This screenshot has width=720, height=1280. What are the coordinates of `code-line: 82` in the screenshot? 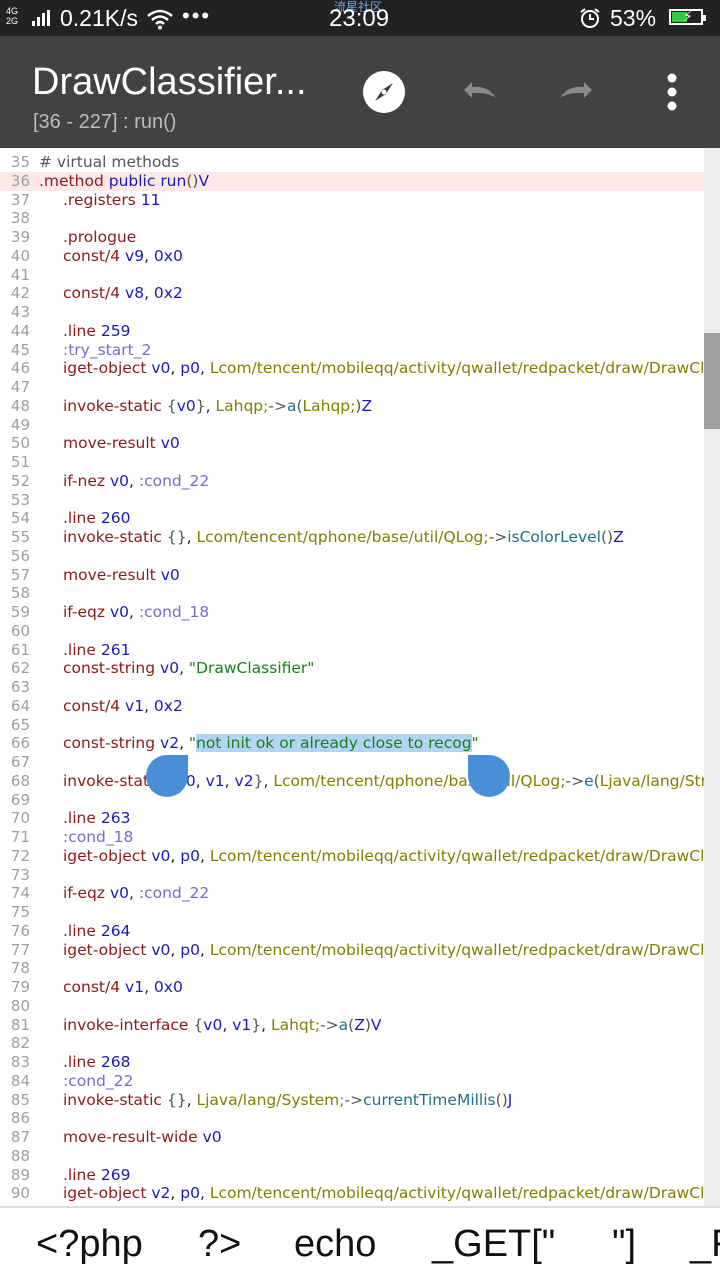 It's located at (360, 1043).